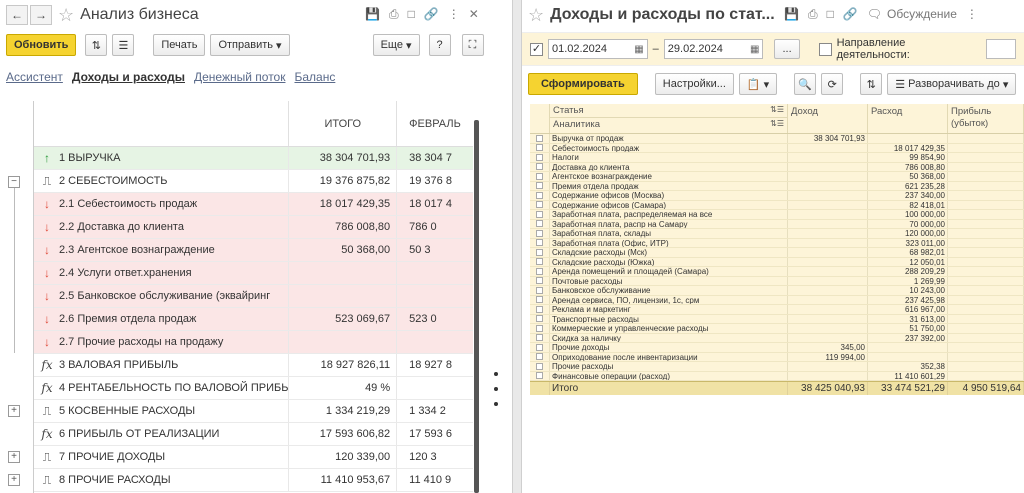 The height and width of the screenshot is (493, 1024). I want to click on report-row: ↓ 2.4 Услуги ответ.хранения, so click(253, 273).